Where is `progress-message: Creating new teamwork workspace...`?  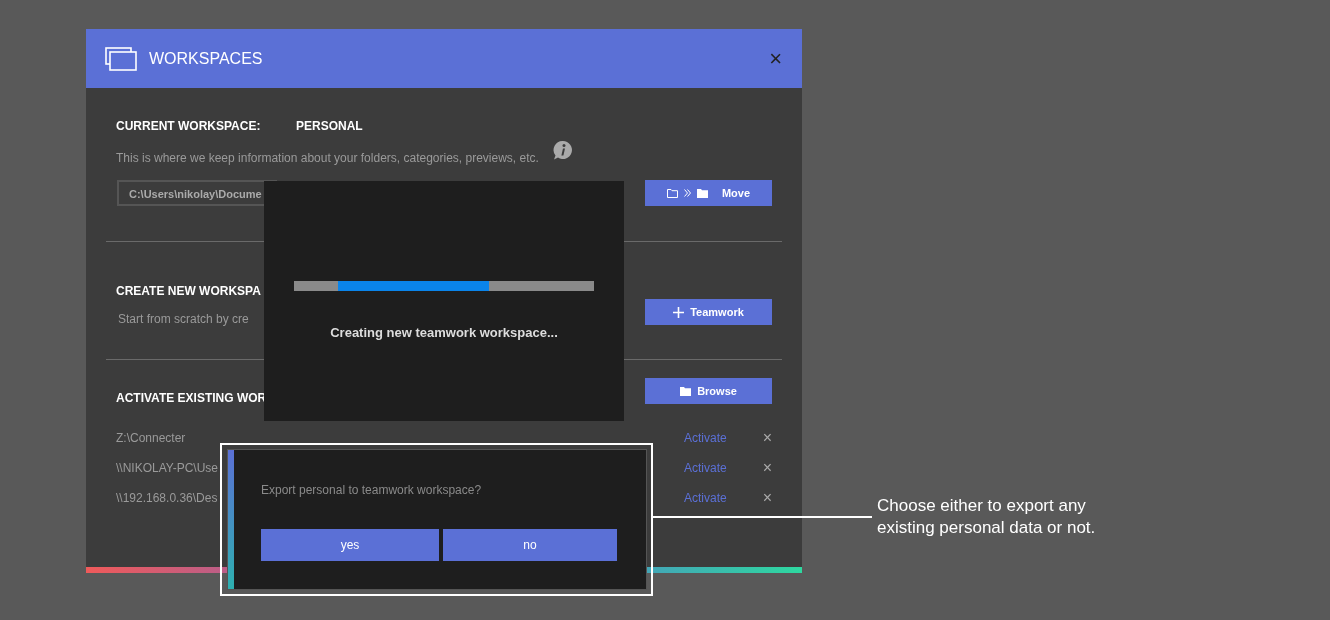
progress-message: Creating new teamwork workspace... is located at coordinates (444, 333).